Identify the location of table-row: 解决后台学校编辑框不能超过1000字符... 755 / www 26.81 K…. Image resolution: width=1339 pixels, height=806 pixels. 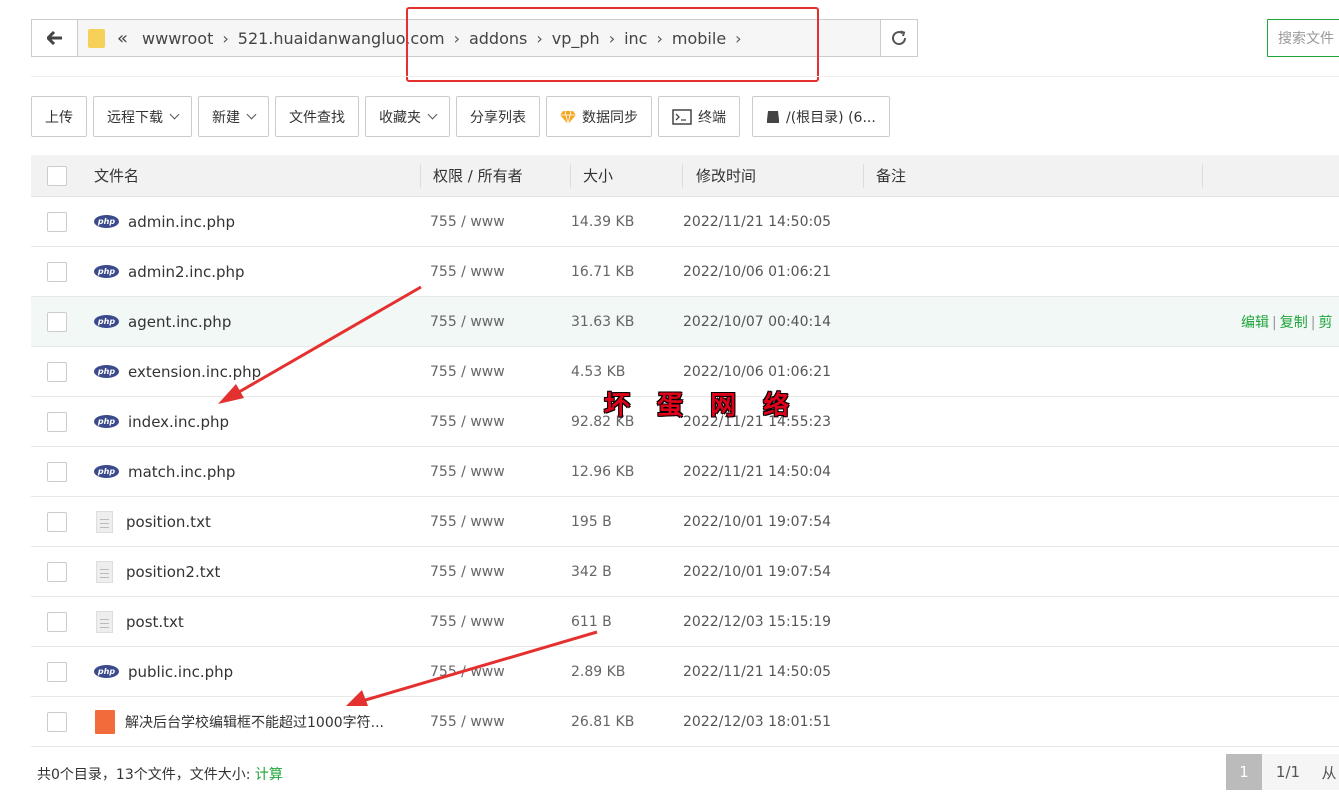
(685, 722).